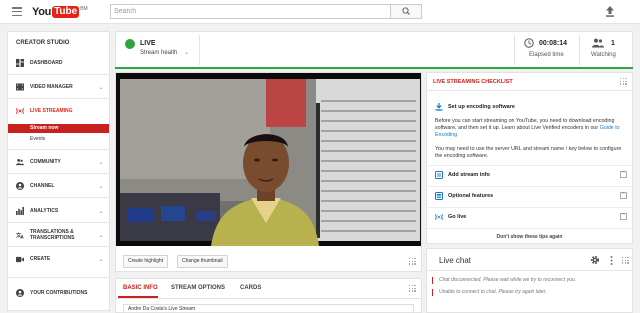  Describe the element at coordinates (20, 186) in the screenshot. I see `channel-icon` at that location.